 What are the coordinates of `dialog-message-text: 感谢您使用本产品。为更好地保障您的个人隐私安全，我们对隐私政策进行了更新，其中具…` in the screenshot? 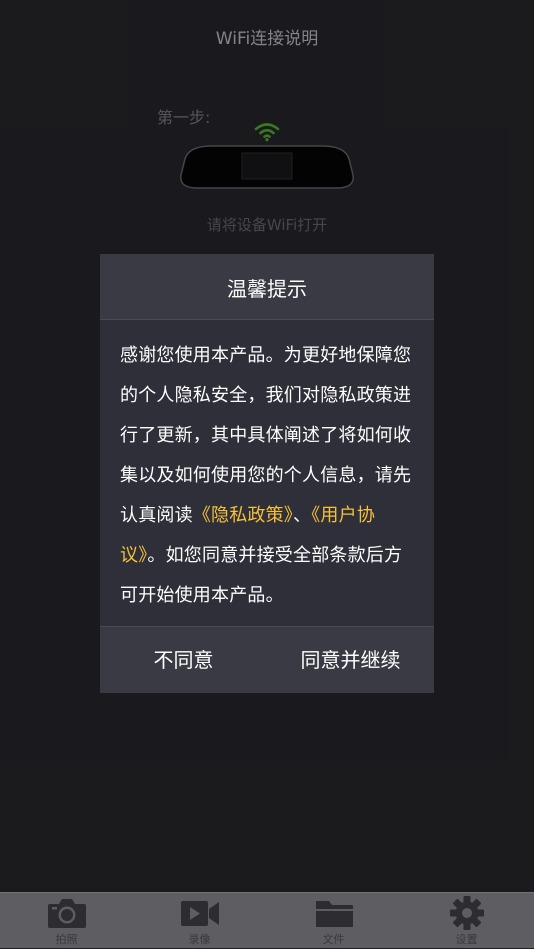 It's located at (266, 435).